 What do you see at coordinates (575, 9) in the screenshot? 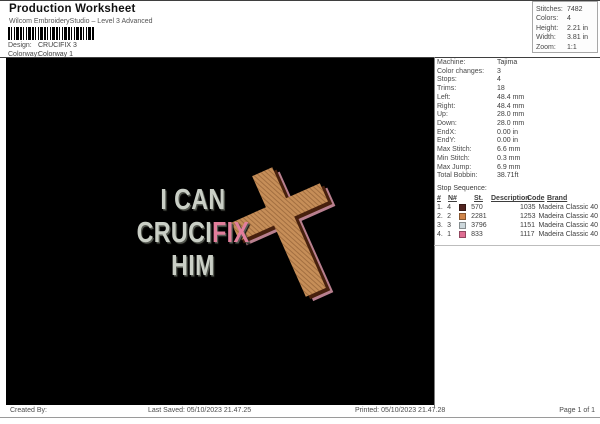
I see `stitches-value: 7482` at bounding box center [575, 9].